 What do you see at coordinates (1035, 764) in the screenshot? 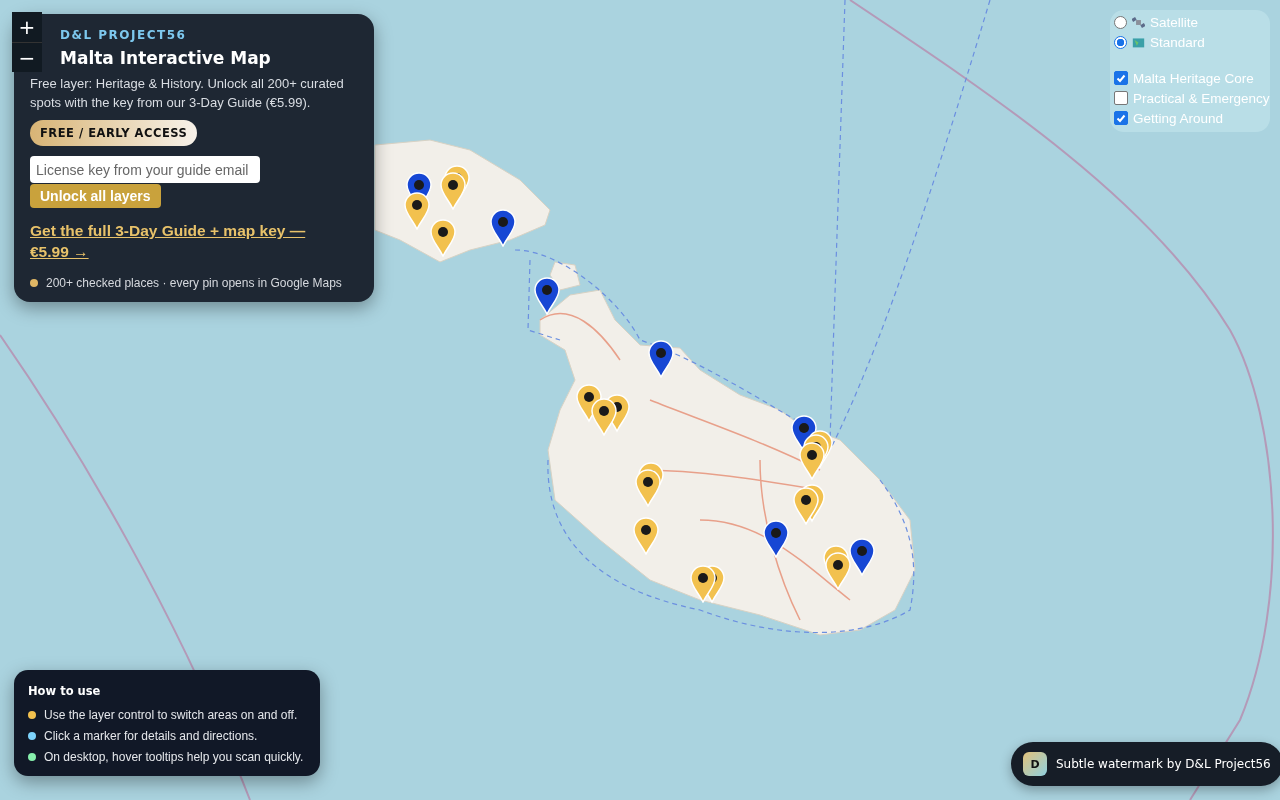
I see `logo-avatar: D` at bounding box center [1035, 764].